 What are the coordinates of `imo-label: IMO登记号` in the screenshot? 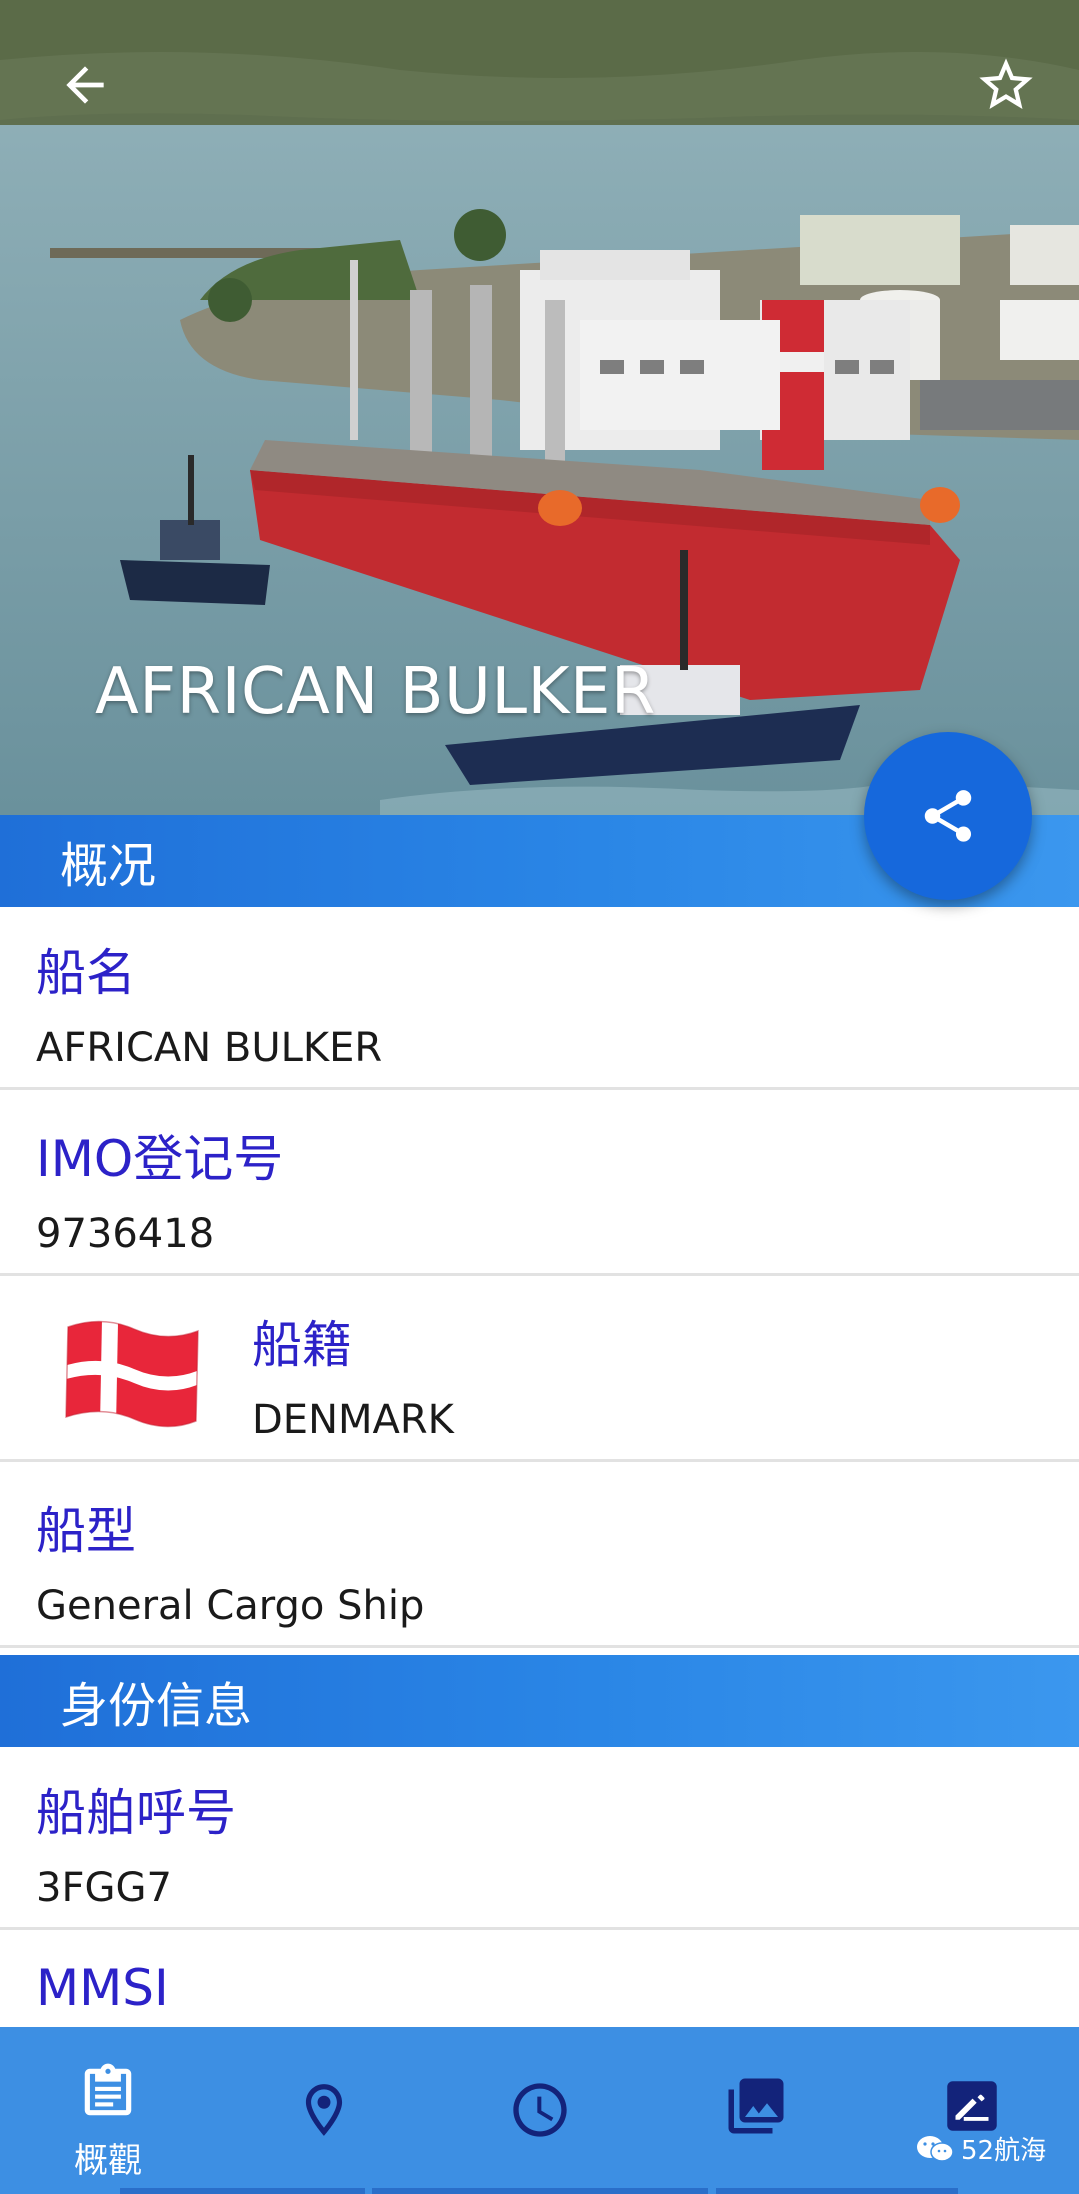 It's located at (160, 1159).